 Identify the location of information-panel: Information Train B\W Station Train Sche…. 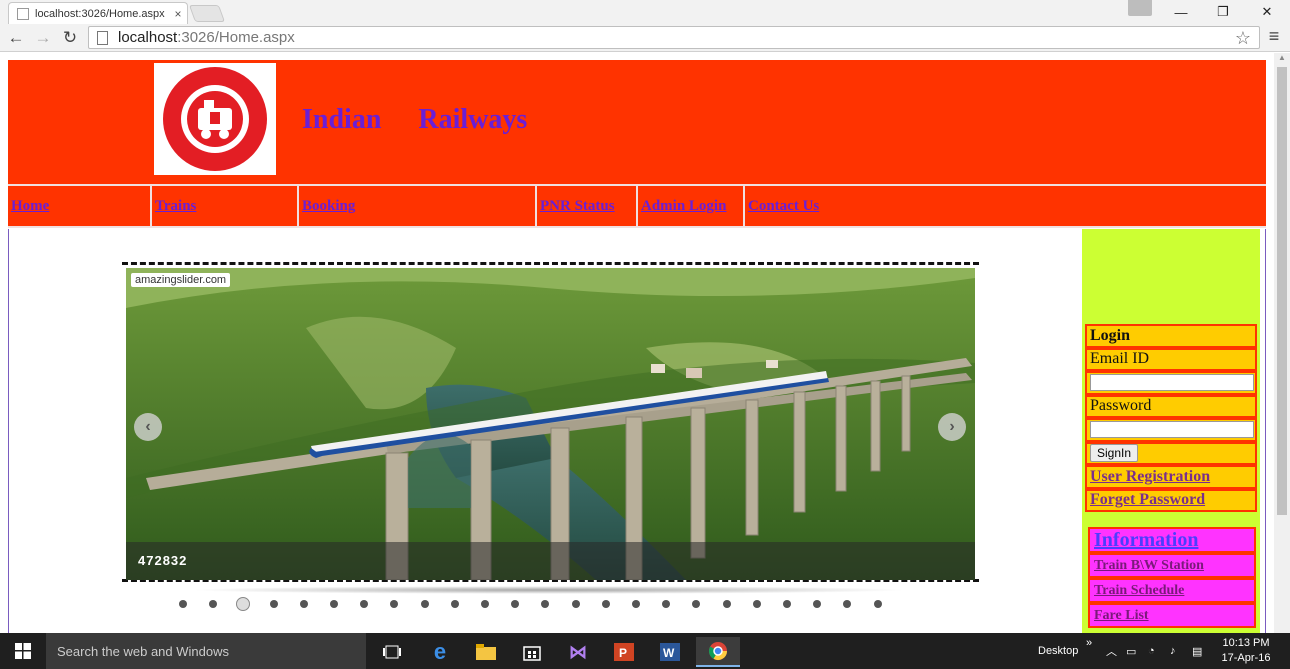
(1172, 577).